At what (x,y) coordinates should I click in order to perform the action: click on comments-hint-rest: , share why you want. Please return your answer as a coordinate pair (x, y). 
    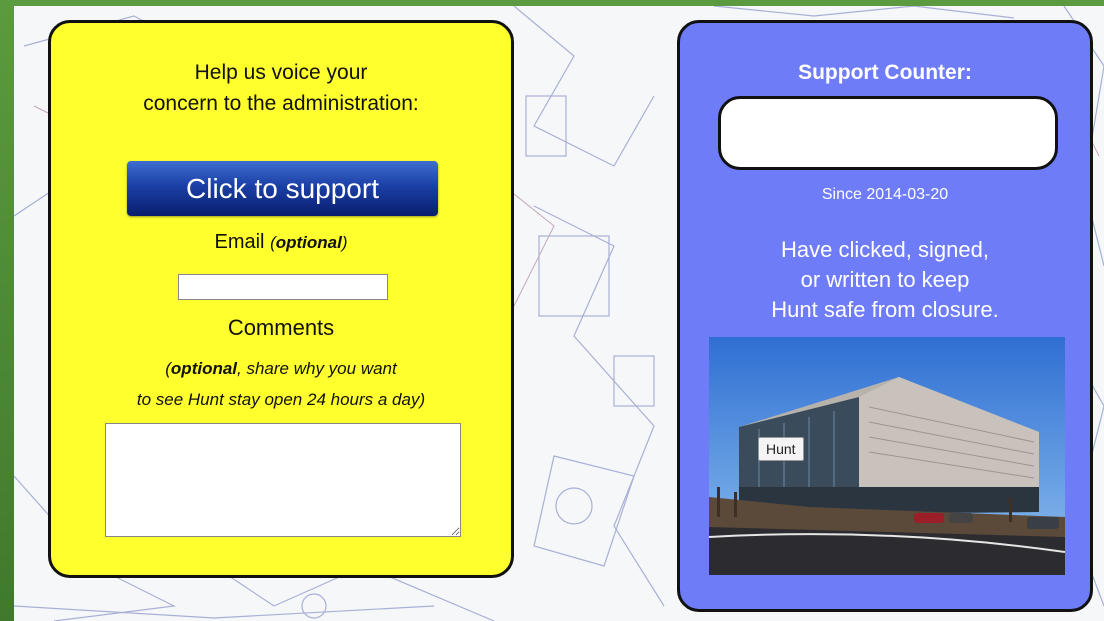
    Looking at the image, I should click on (317, 368).